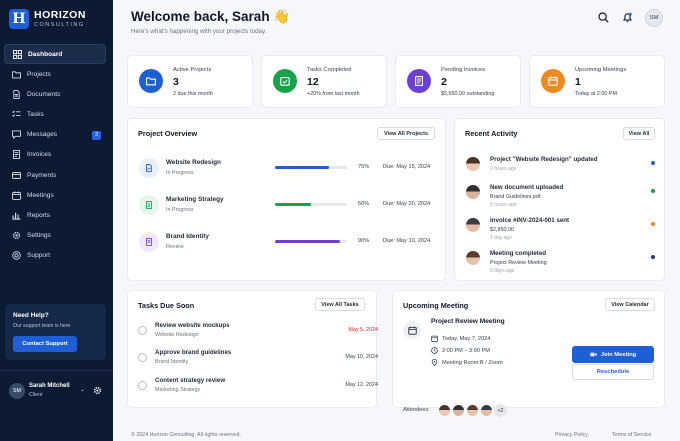 This screenshot has width=680, height=441. What do you see at coordinates (407, 167) in the screenshot?
I see `project-due: Due: May 15, 2024` at bounding box center [407, 167].